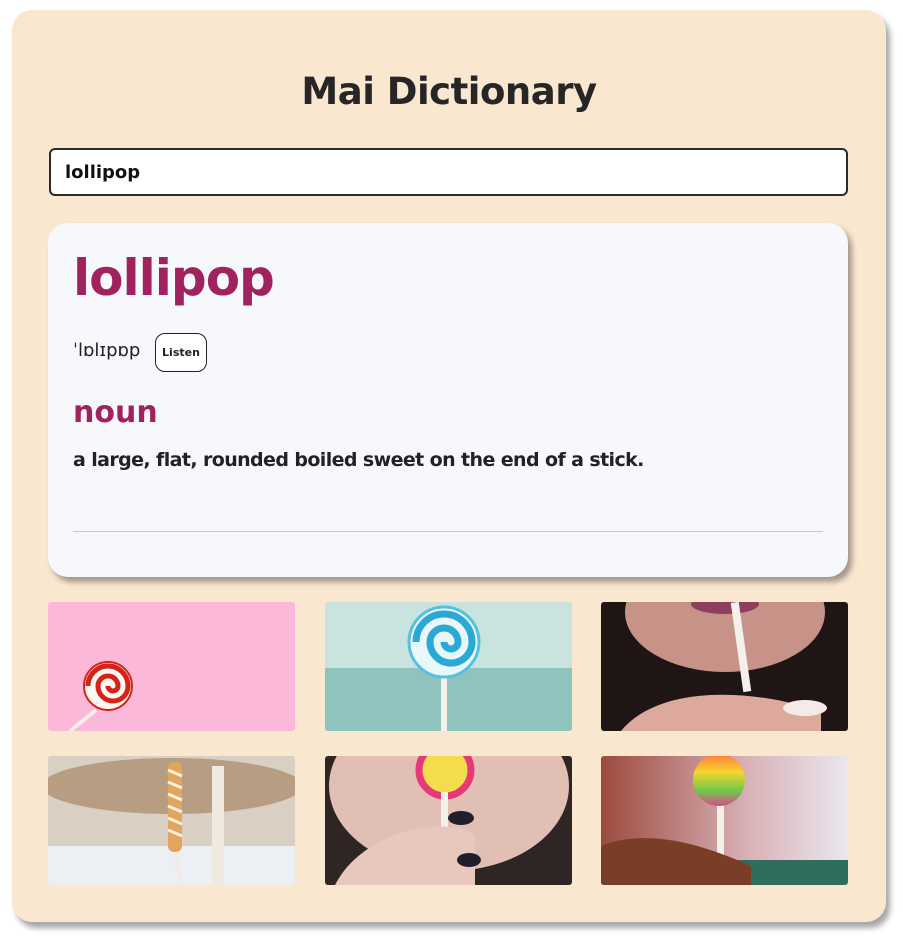 Image resolution: width=903 pixels, height=939 pixels. I want to click on entry-word: lollipop, so click(174, 278).